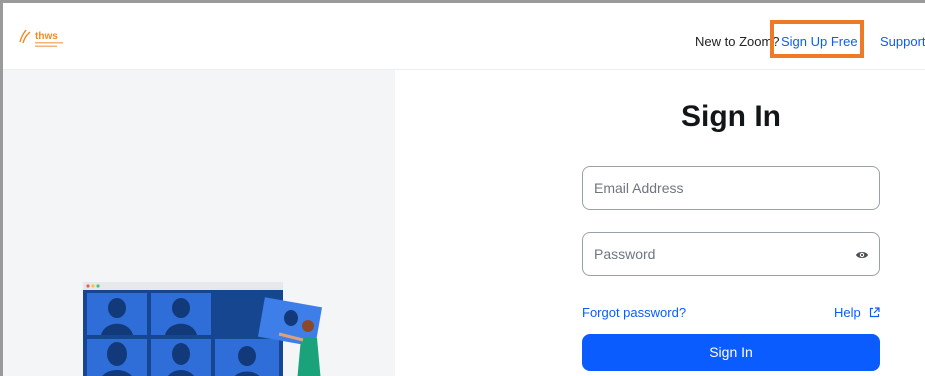  What do you see at coordinates (731, 254) in the screenshot?
I see `password-field: Password` at bounding box center [731, 254].